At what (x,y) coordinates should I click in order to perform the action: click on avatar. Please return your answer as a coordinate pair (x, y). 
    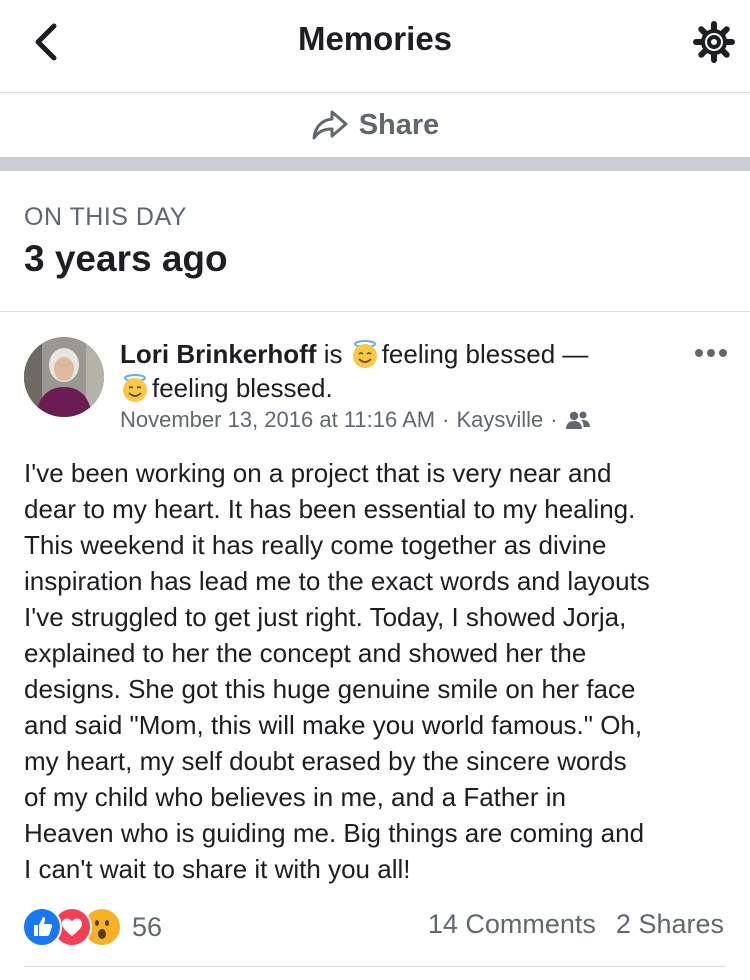
    Looking at the image, I should click on (64, 377).